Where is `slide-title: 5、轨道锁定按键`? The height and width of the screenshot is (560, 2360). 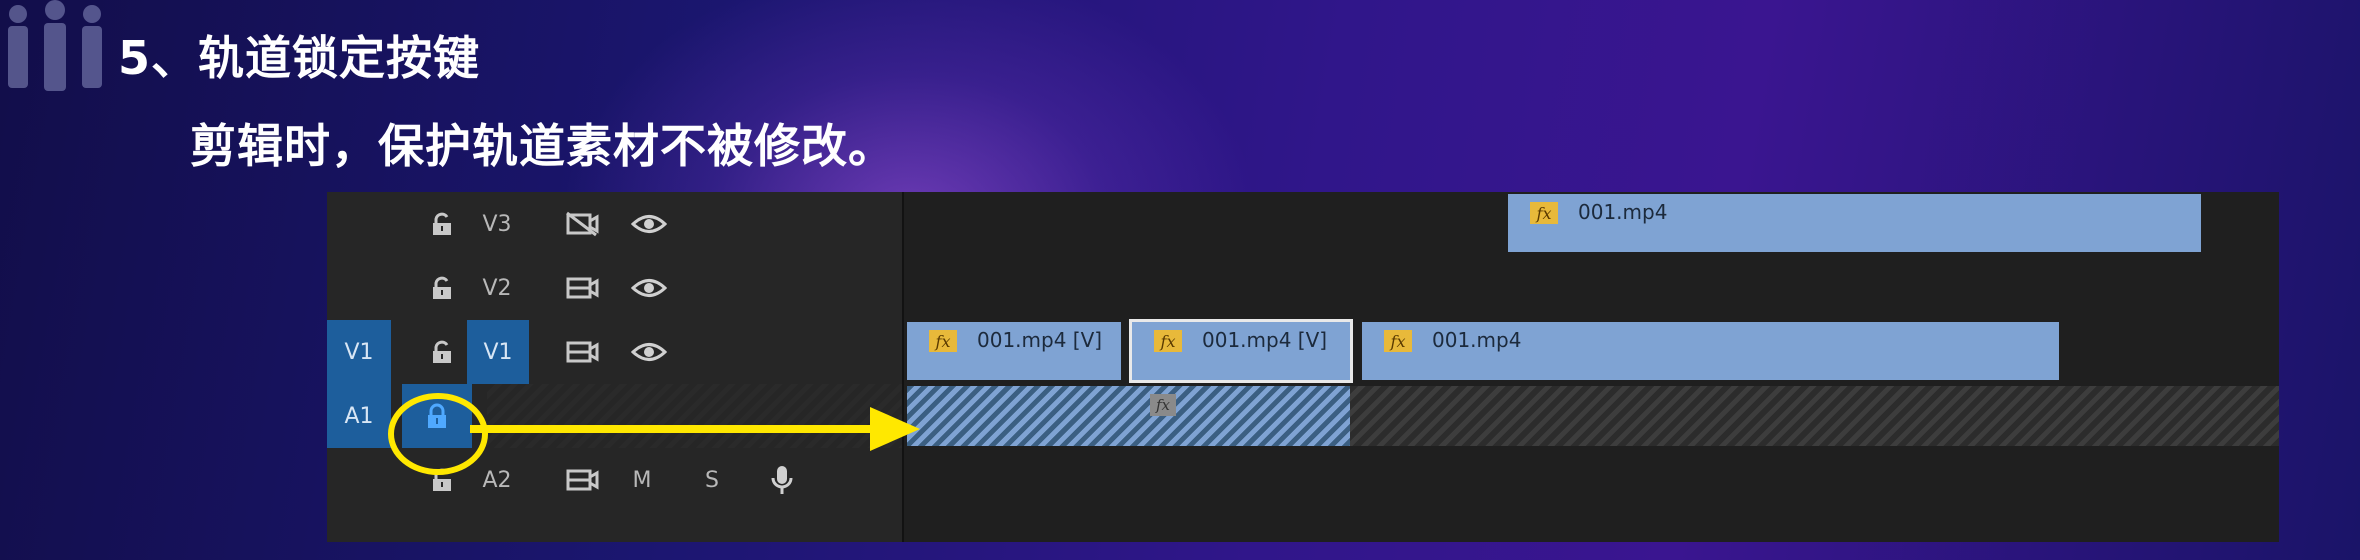 slide-title: 5、轨道锁定按键 is located at coordinates (299, 58).